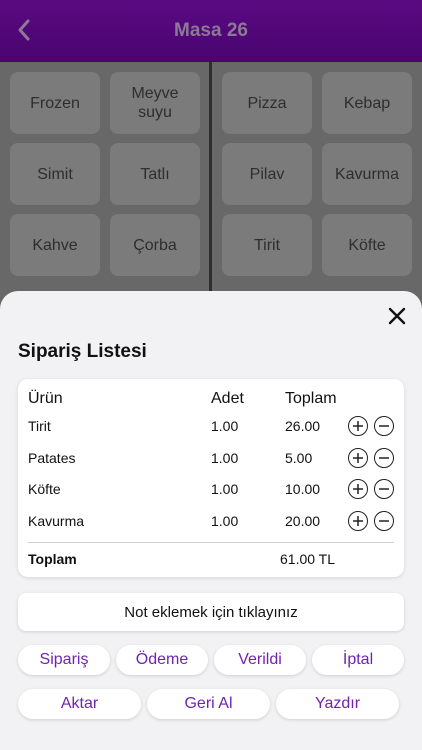 This screenshot has height=750, width=422. Describe the element at coordinates (311, 398) in the screenshot. I see `column-header-total: Toplam` at that location.